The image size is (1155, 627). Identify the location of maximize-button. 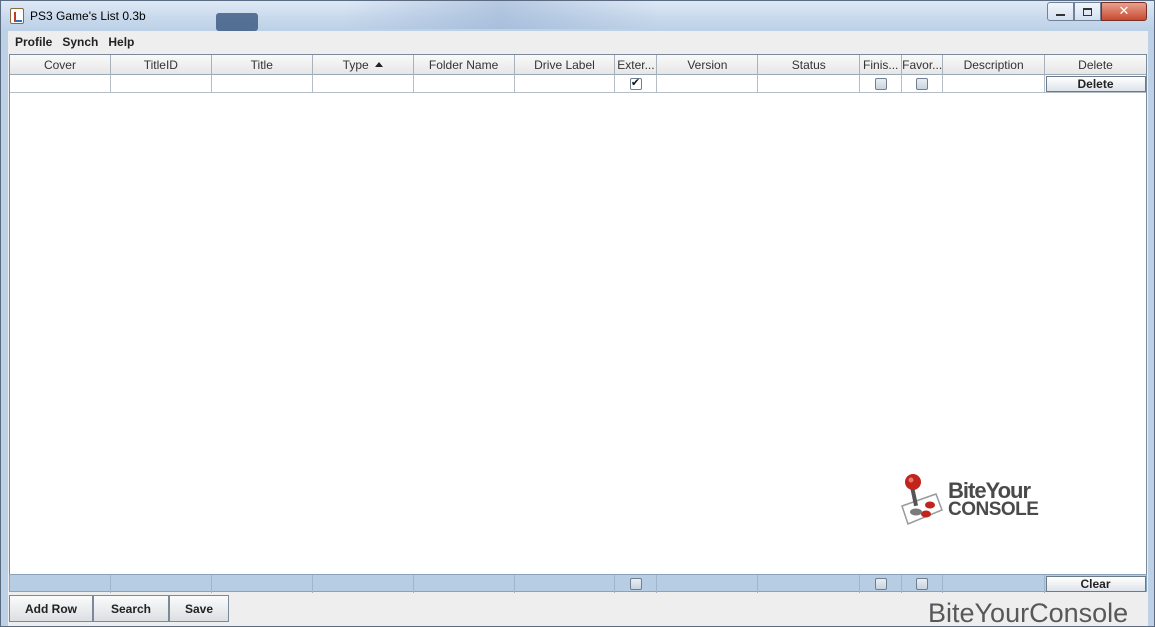
(1087, 11).